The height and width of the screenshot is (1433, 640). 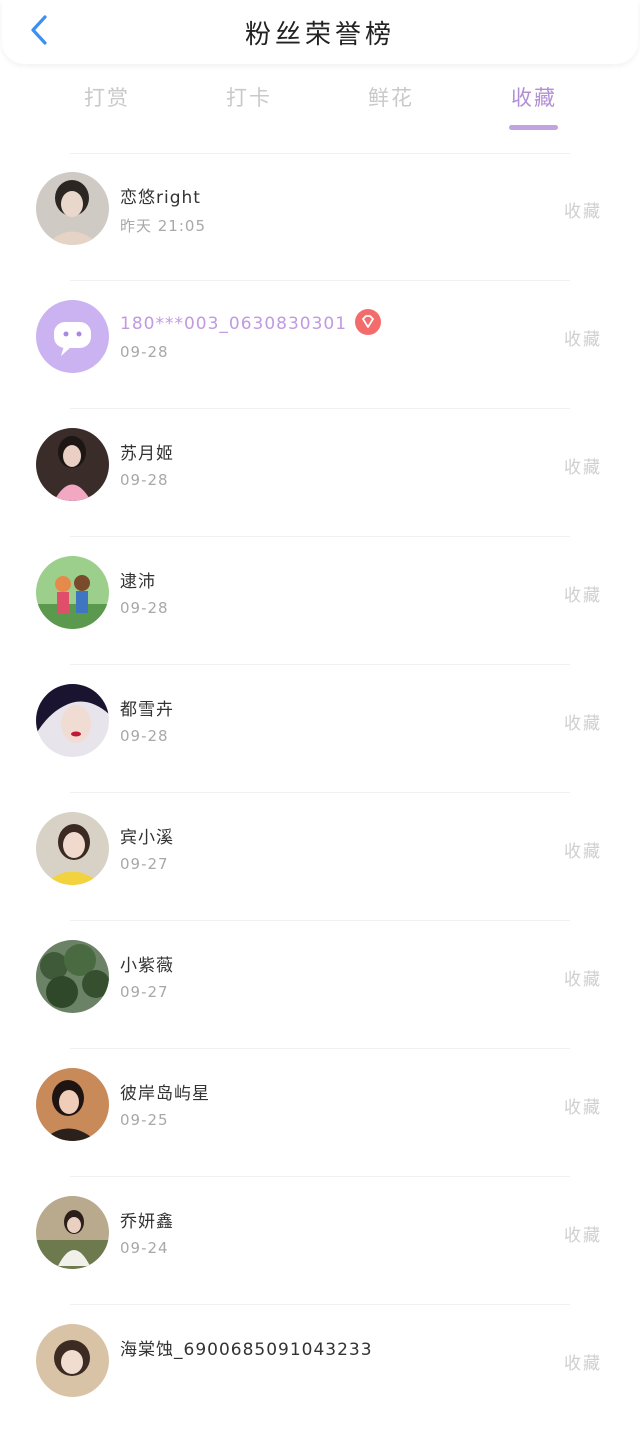 I want to click on fan-row: 宾小溪 09-27 收藏, so click(x=320, y=857).